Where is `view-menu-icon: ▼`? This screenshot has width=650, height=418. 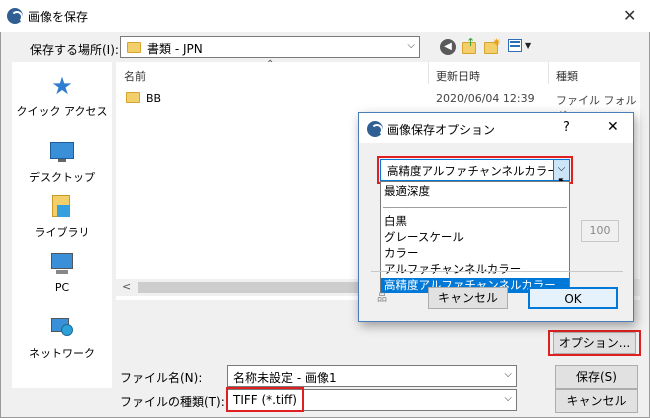 view-menu-icon: ▼ is located at coordinates (520, 46).